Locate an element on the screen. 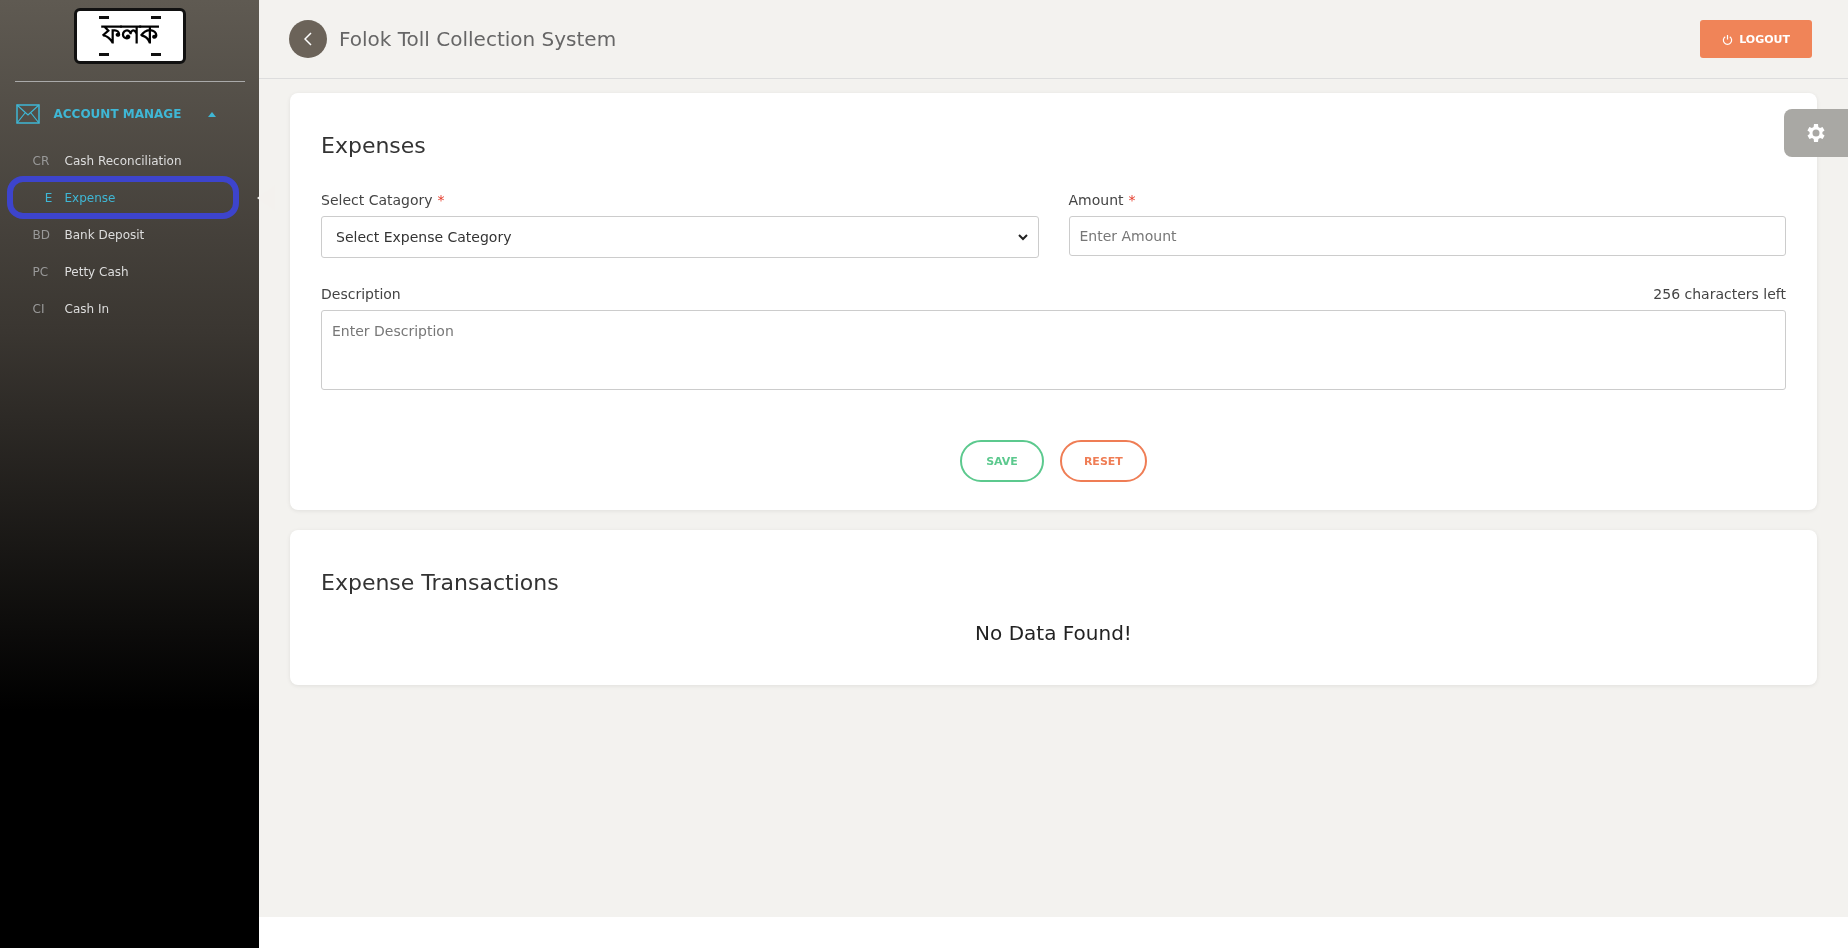 The height and width of the screenshot is (948, 1848). section-title: Expense Transactions is located at coordinates (440, 582).